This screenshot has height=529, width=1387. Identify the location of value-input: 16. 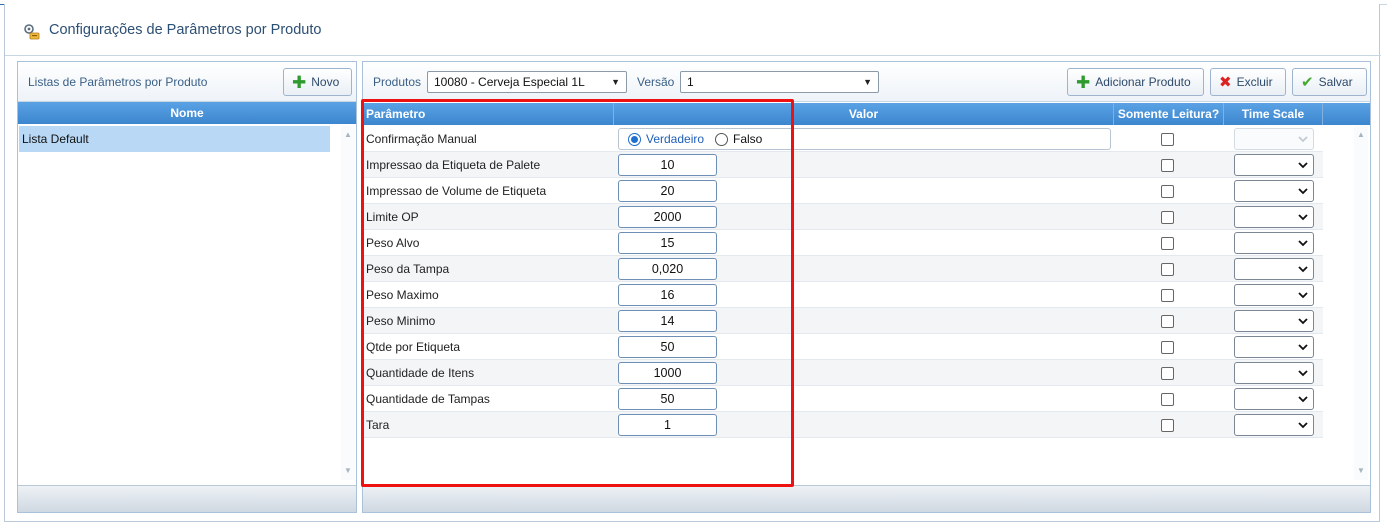
(667, 295).